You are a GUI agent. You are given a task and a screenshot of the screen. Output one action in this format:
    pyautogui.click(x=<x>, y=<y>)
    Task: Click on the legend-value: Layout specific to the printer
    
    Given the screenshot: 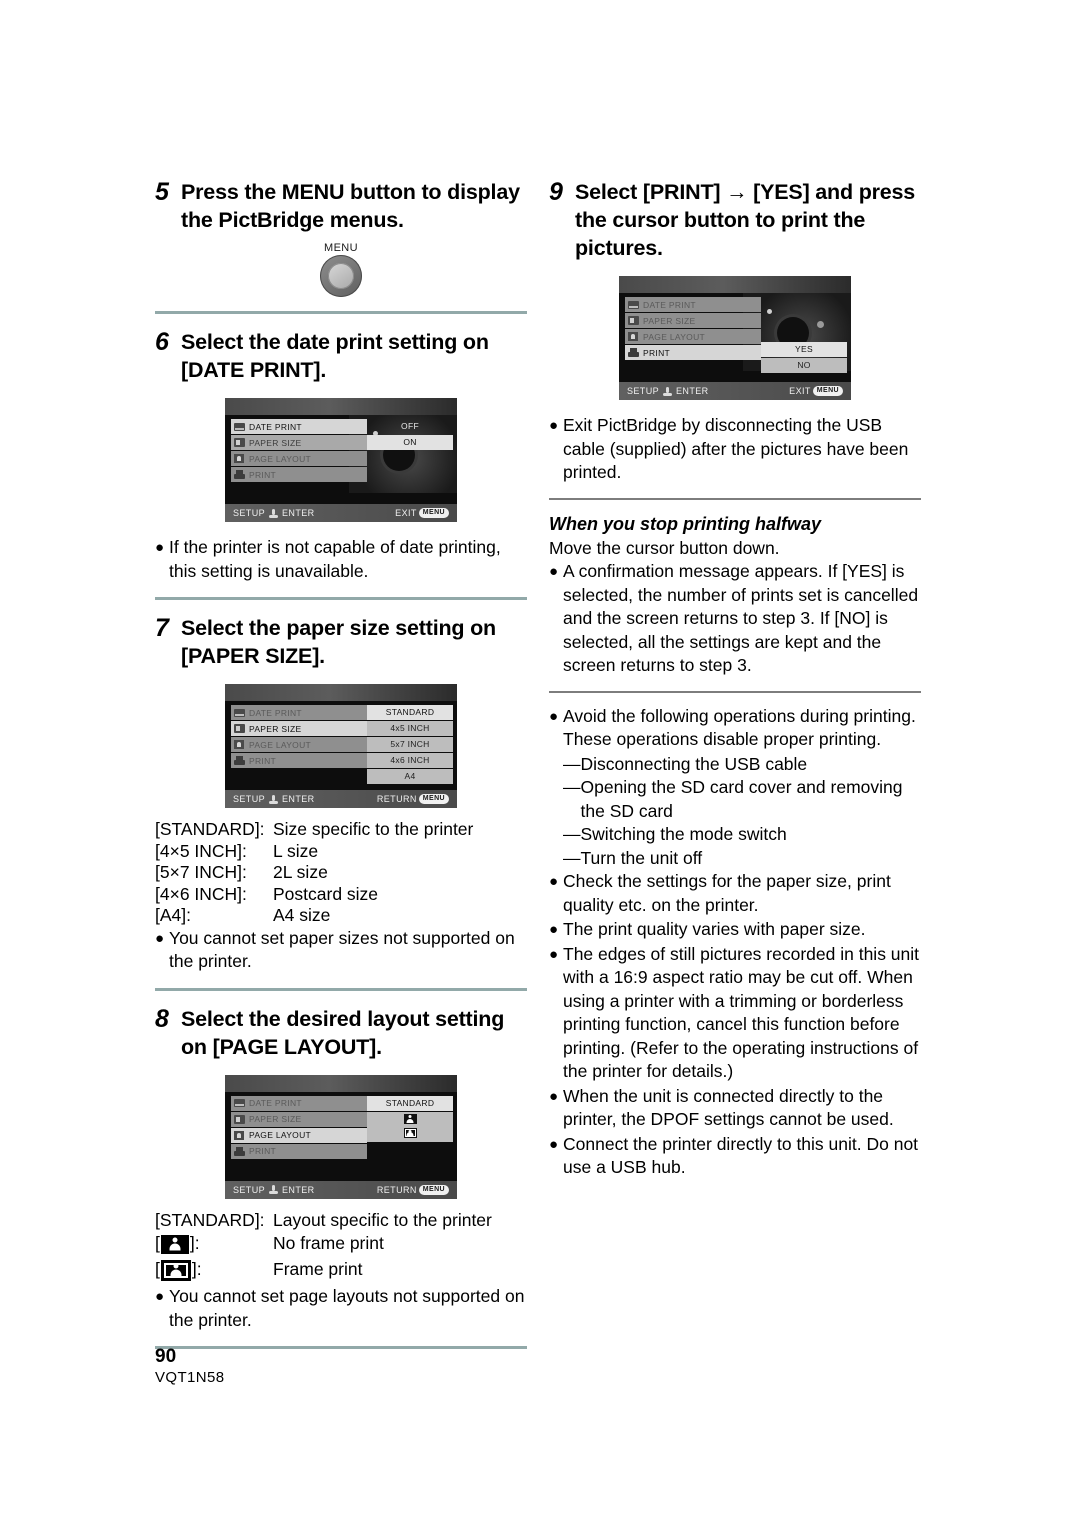 What is the action you would take?
    pyautogui.click(x=382, y=1219)
    